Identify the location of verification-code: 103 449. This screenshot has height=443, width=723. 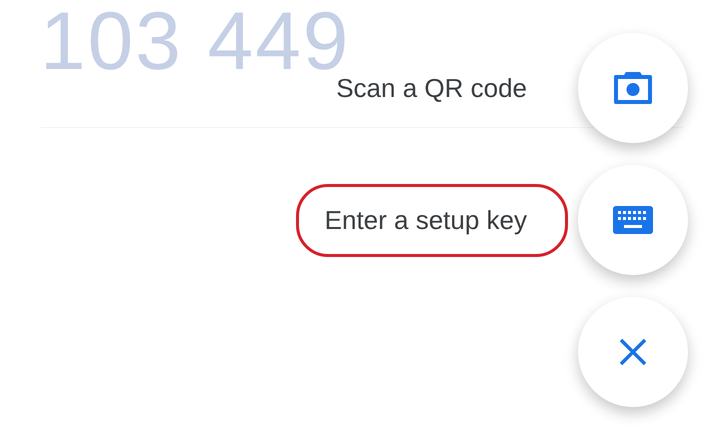
(195, 42).